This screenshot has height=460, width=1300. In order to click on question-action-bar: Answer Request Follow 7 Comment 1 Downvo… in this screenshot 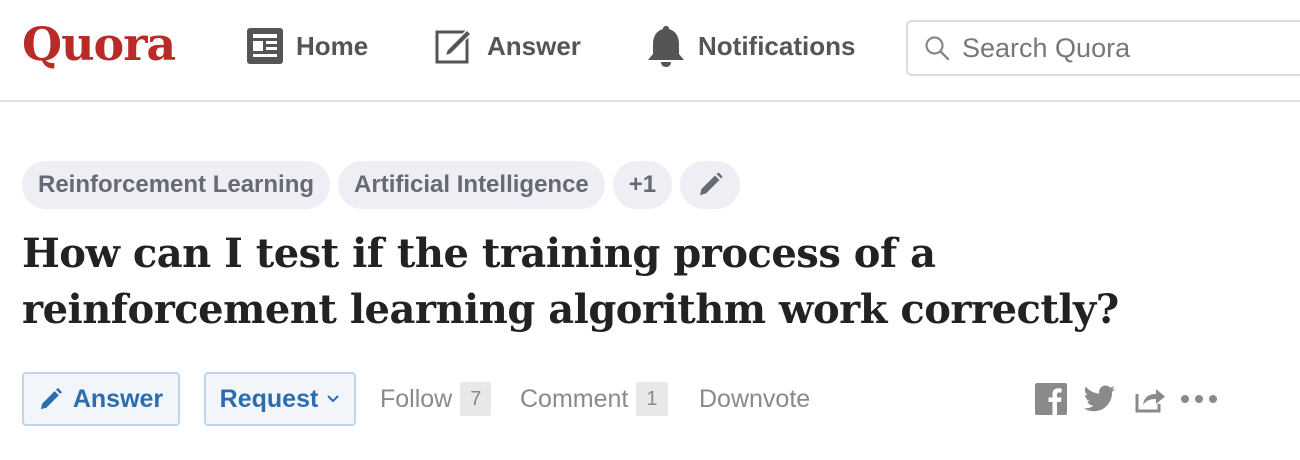, I will do `click(652, 399)`.